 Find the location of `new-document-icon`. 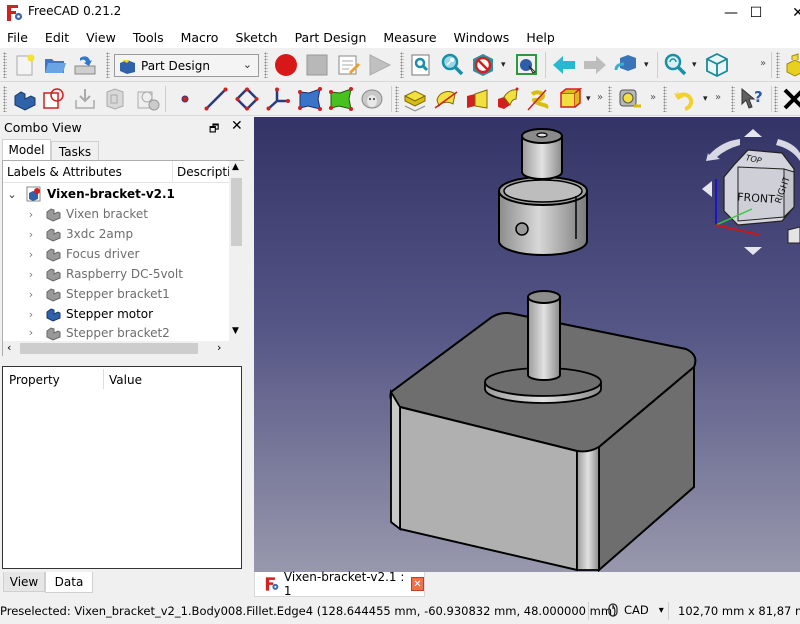

new-document-icon is located at coordinates (25, 65).